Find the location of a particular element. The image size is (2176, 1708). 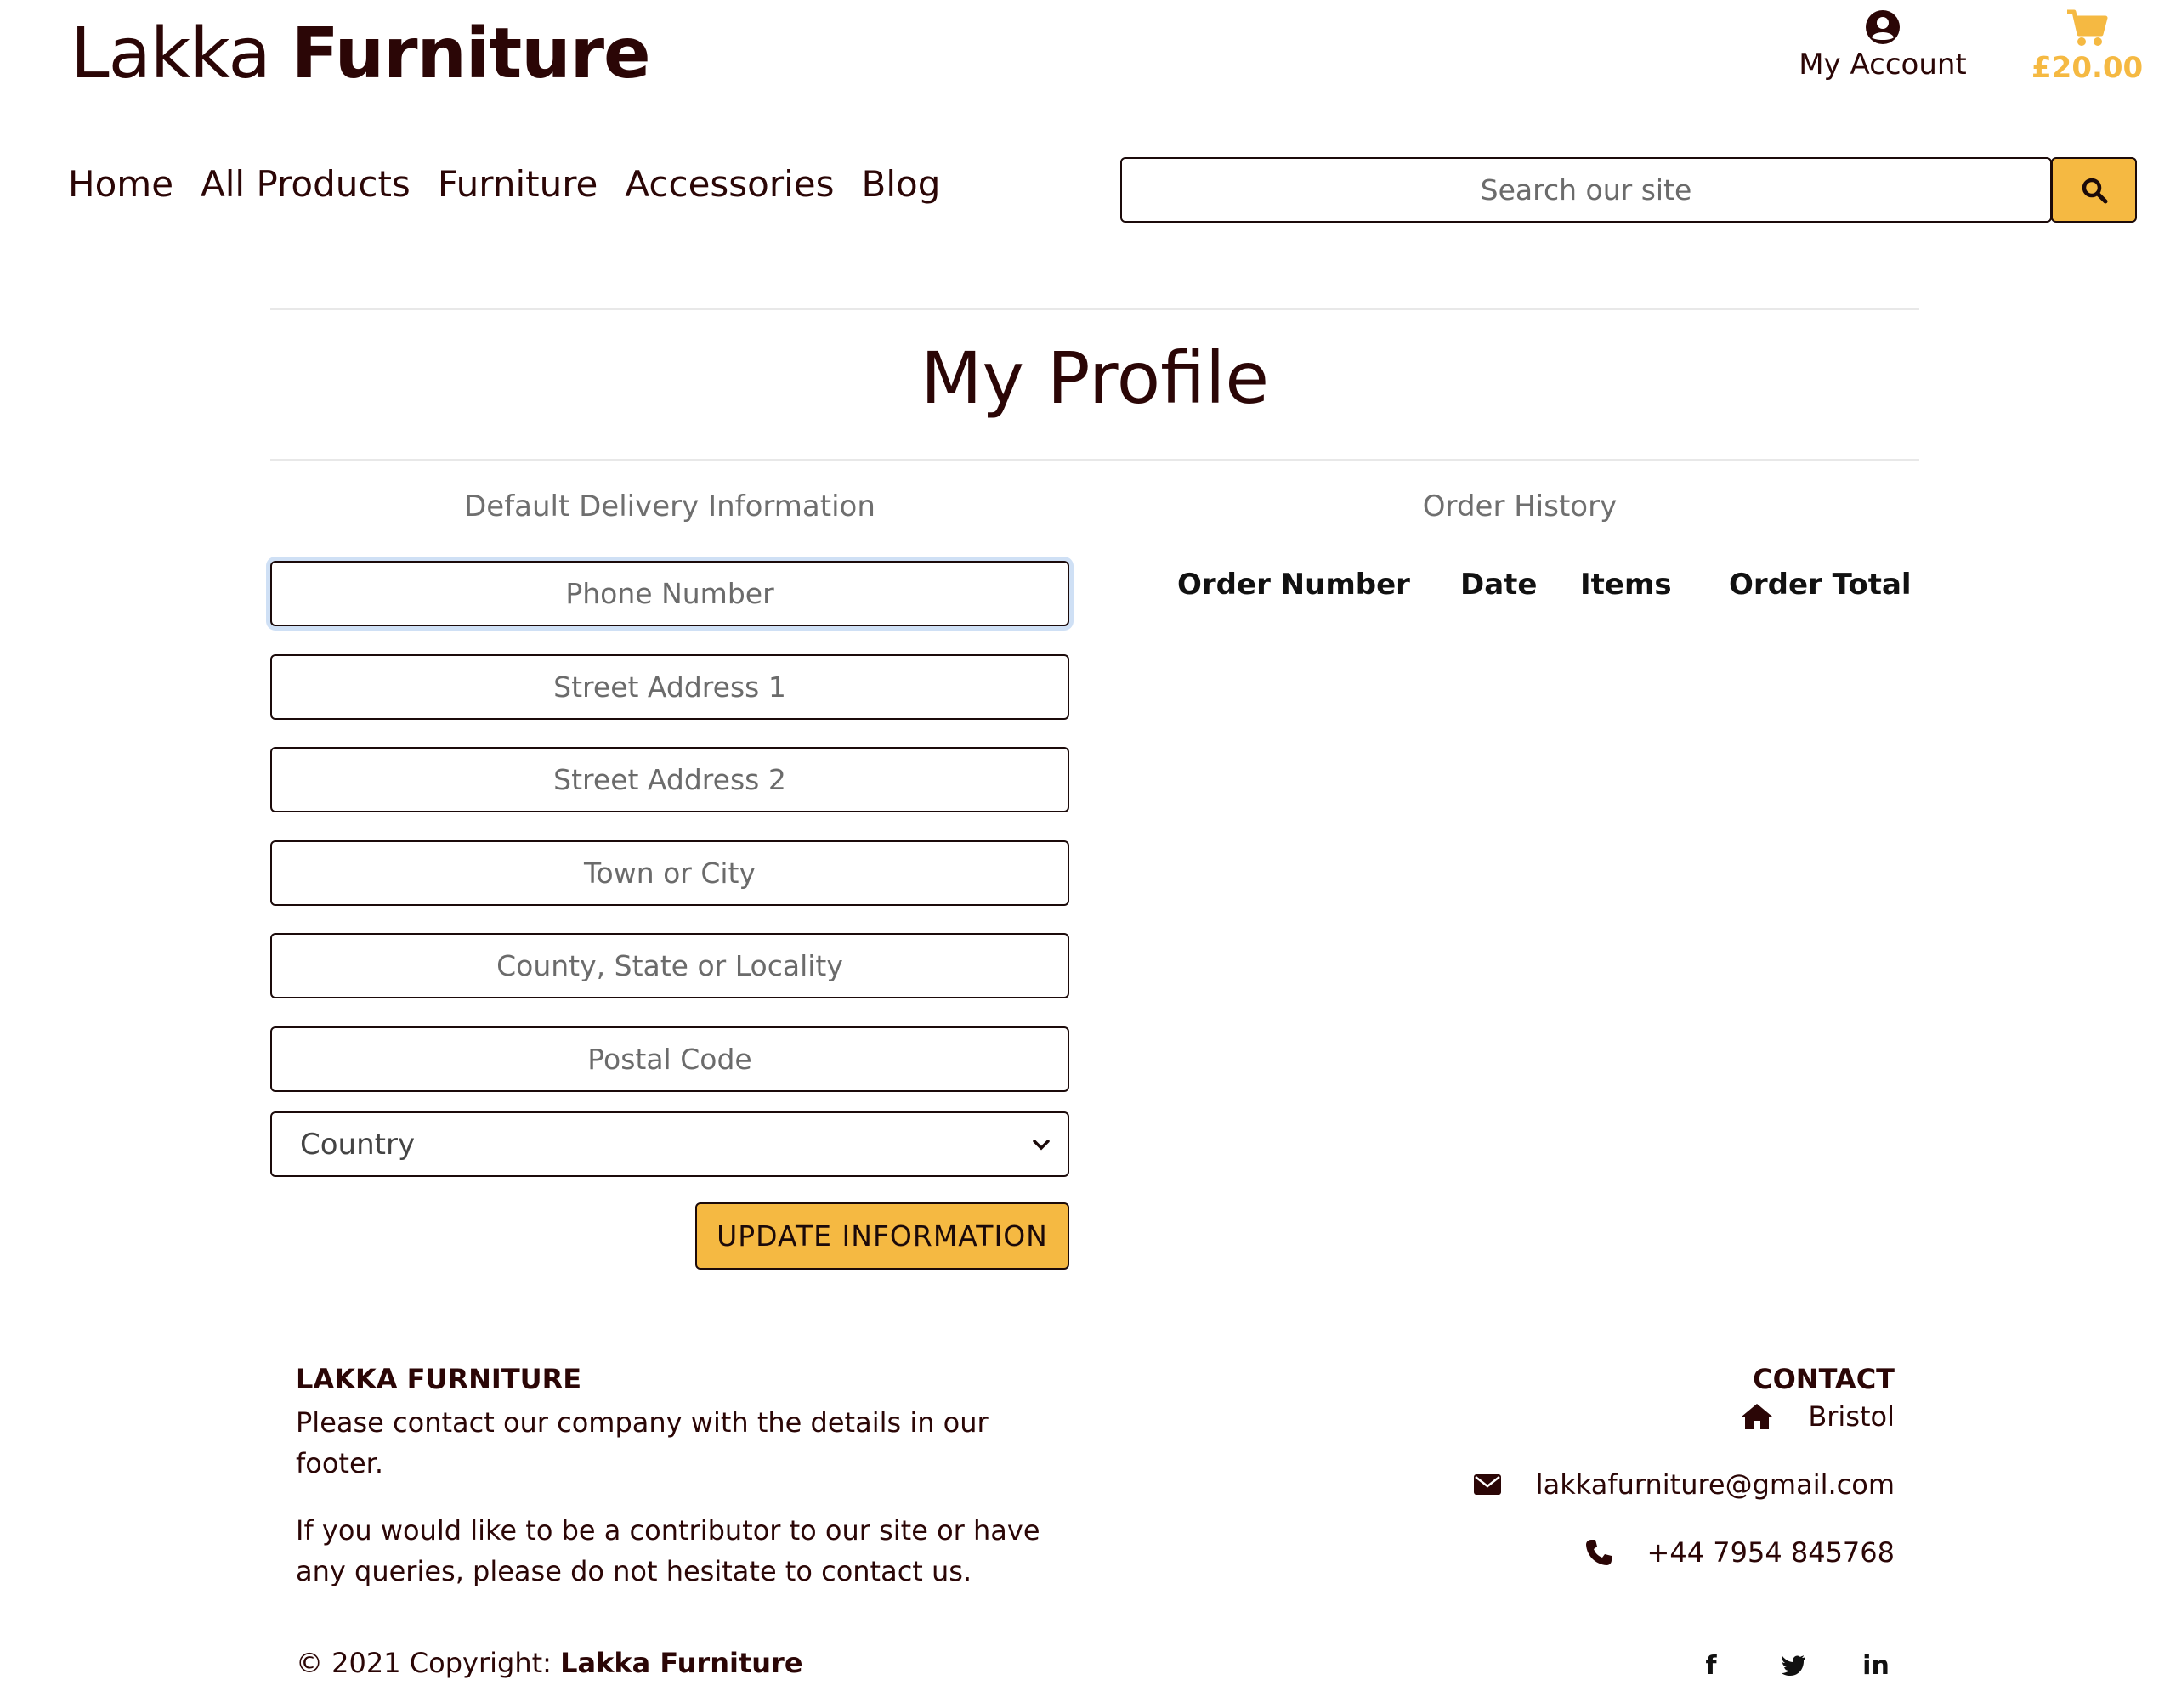

contact-city: Bristol is located at coordinates (1818, 1417).